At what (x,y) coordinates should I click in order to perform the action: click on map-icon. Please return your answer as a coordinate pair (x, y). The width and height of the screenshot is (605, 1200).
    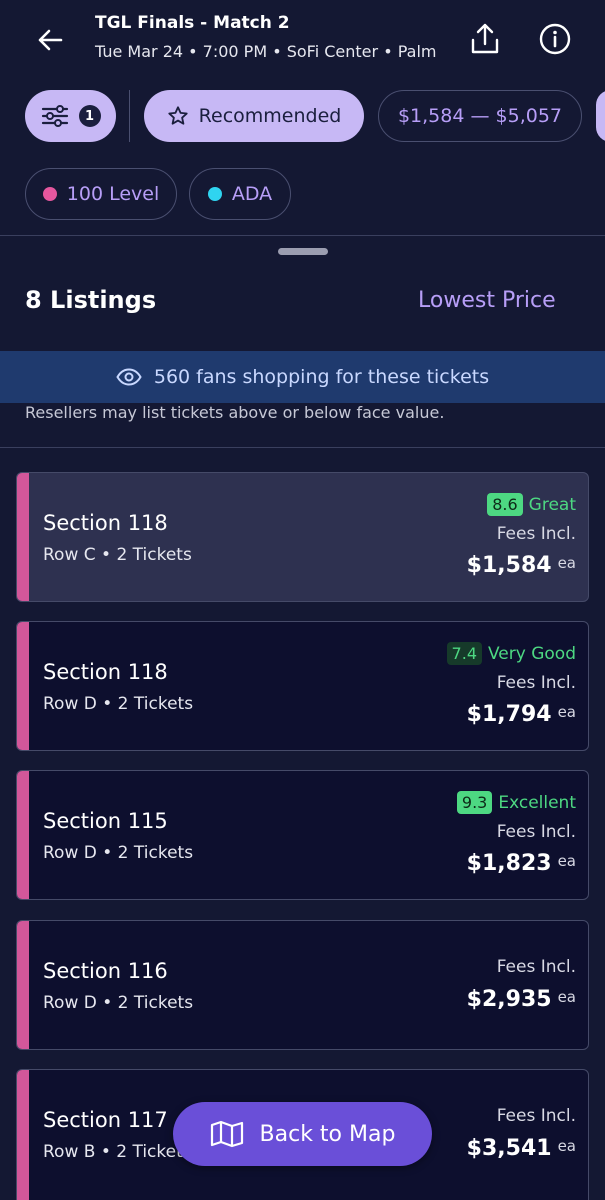
    Looking at the image, I should click on (226, 1134).